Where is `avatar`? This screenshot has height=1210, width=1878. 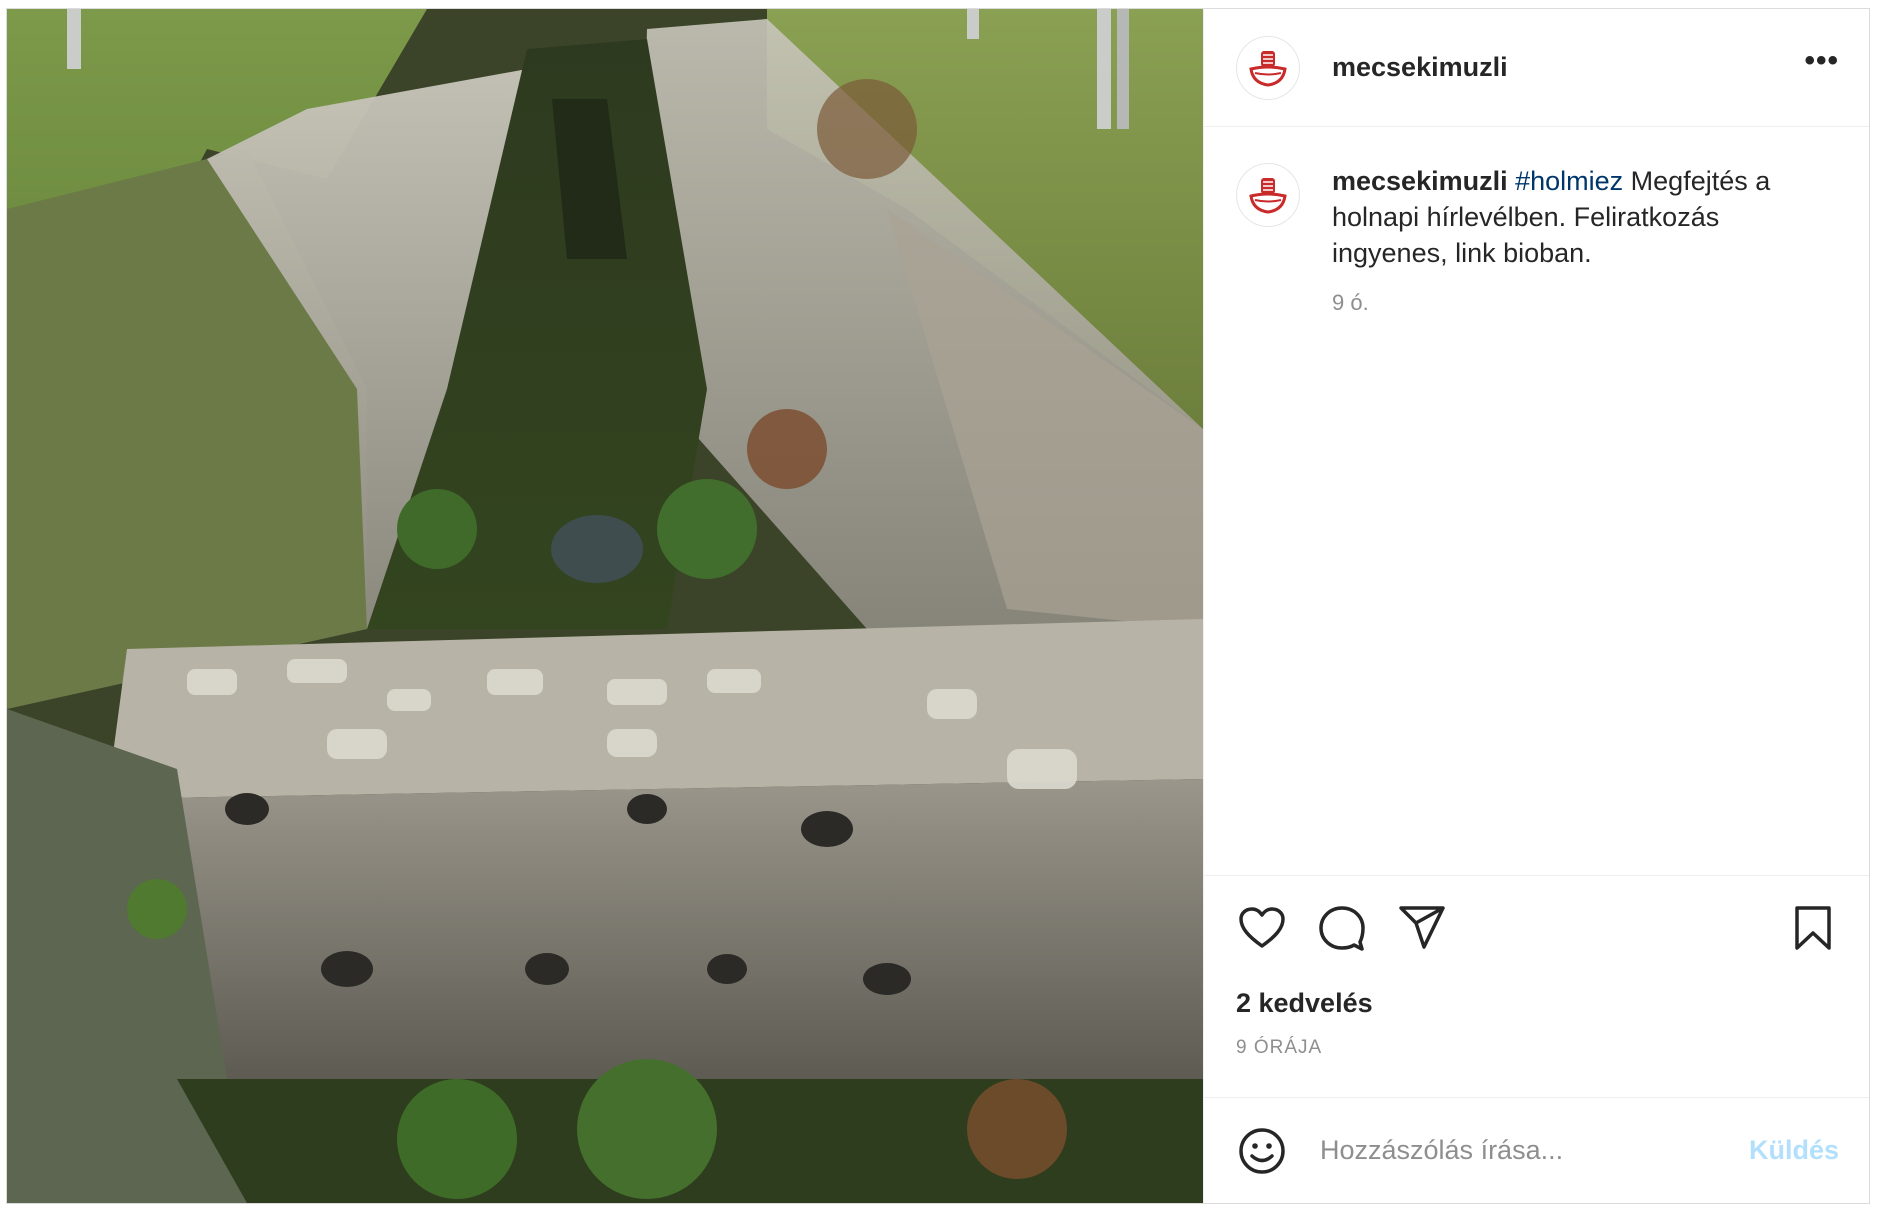
avatar is located at coordinates (1268, 67).